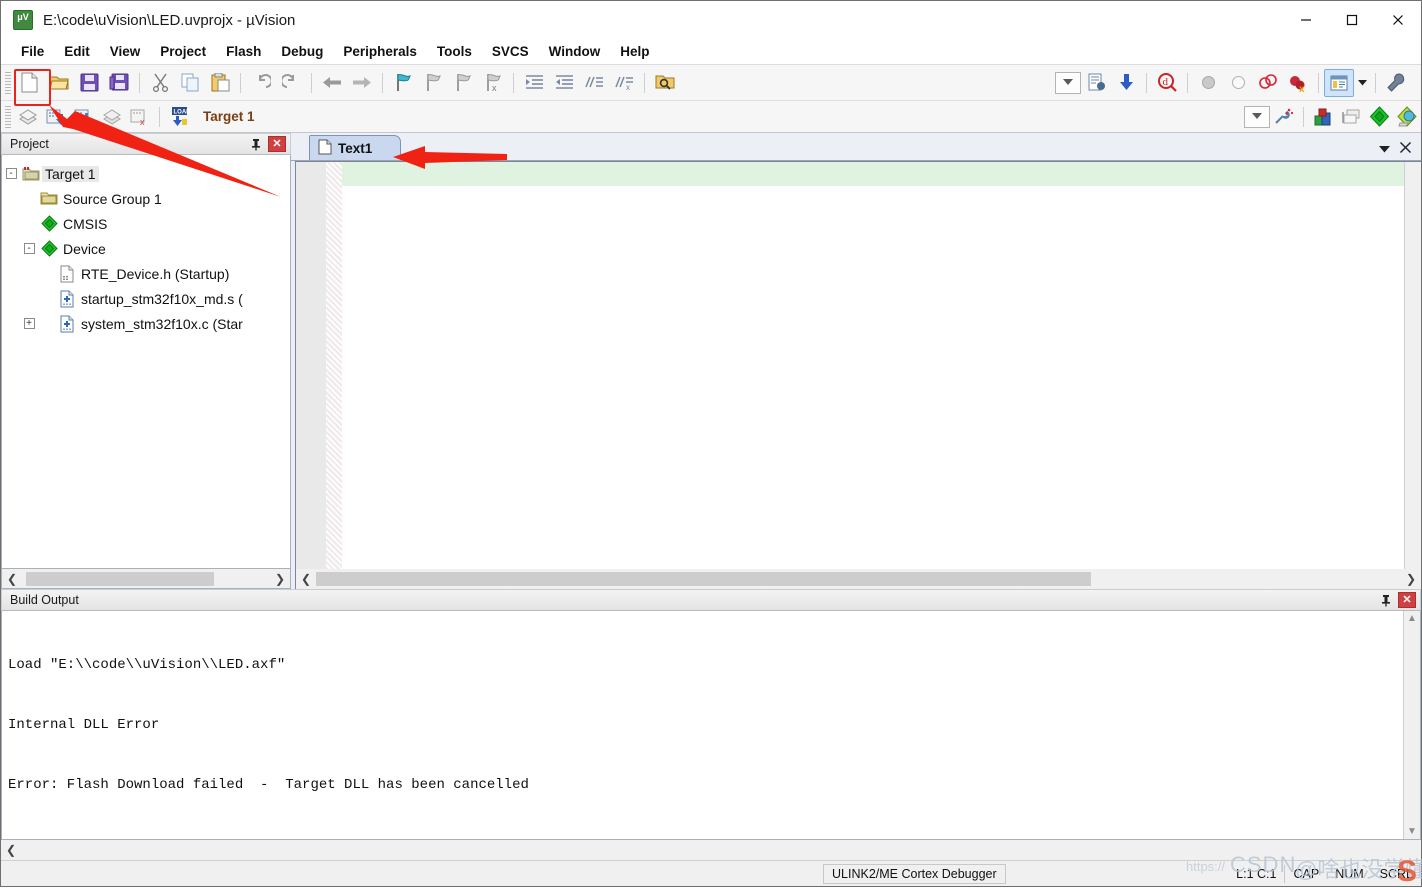  What do you see at coordinates (564, 83) in the screenshot?
I see `outdent-icon` at bounding box center [564, 83].